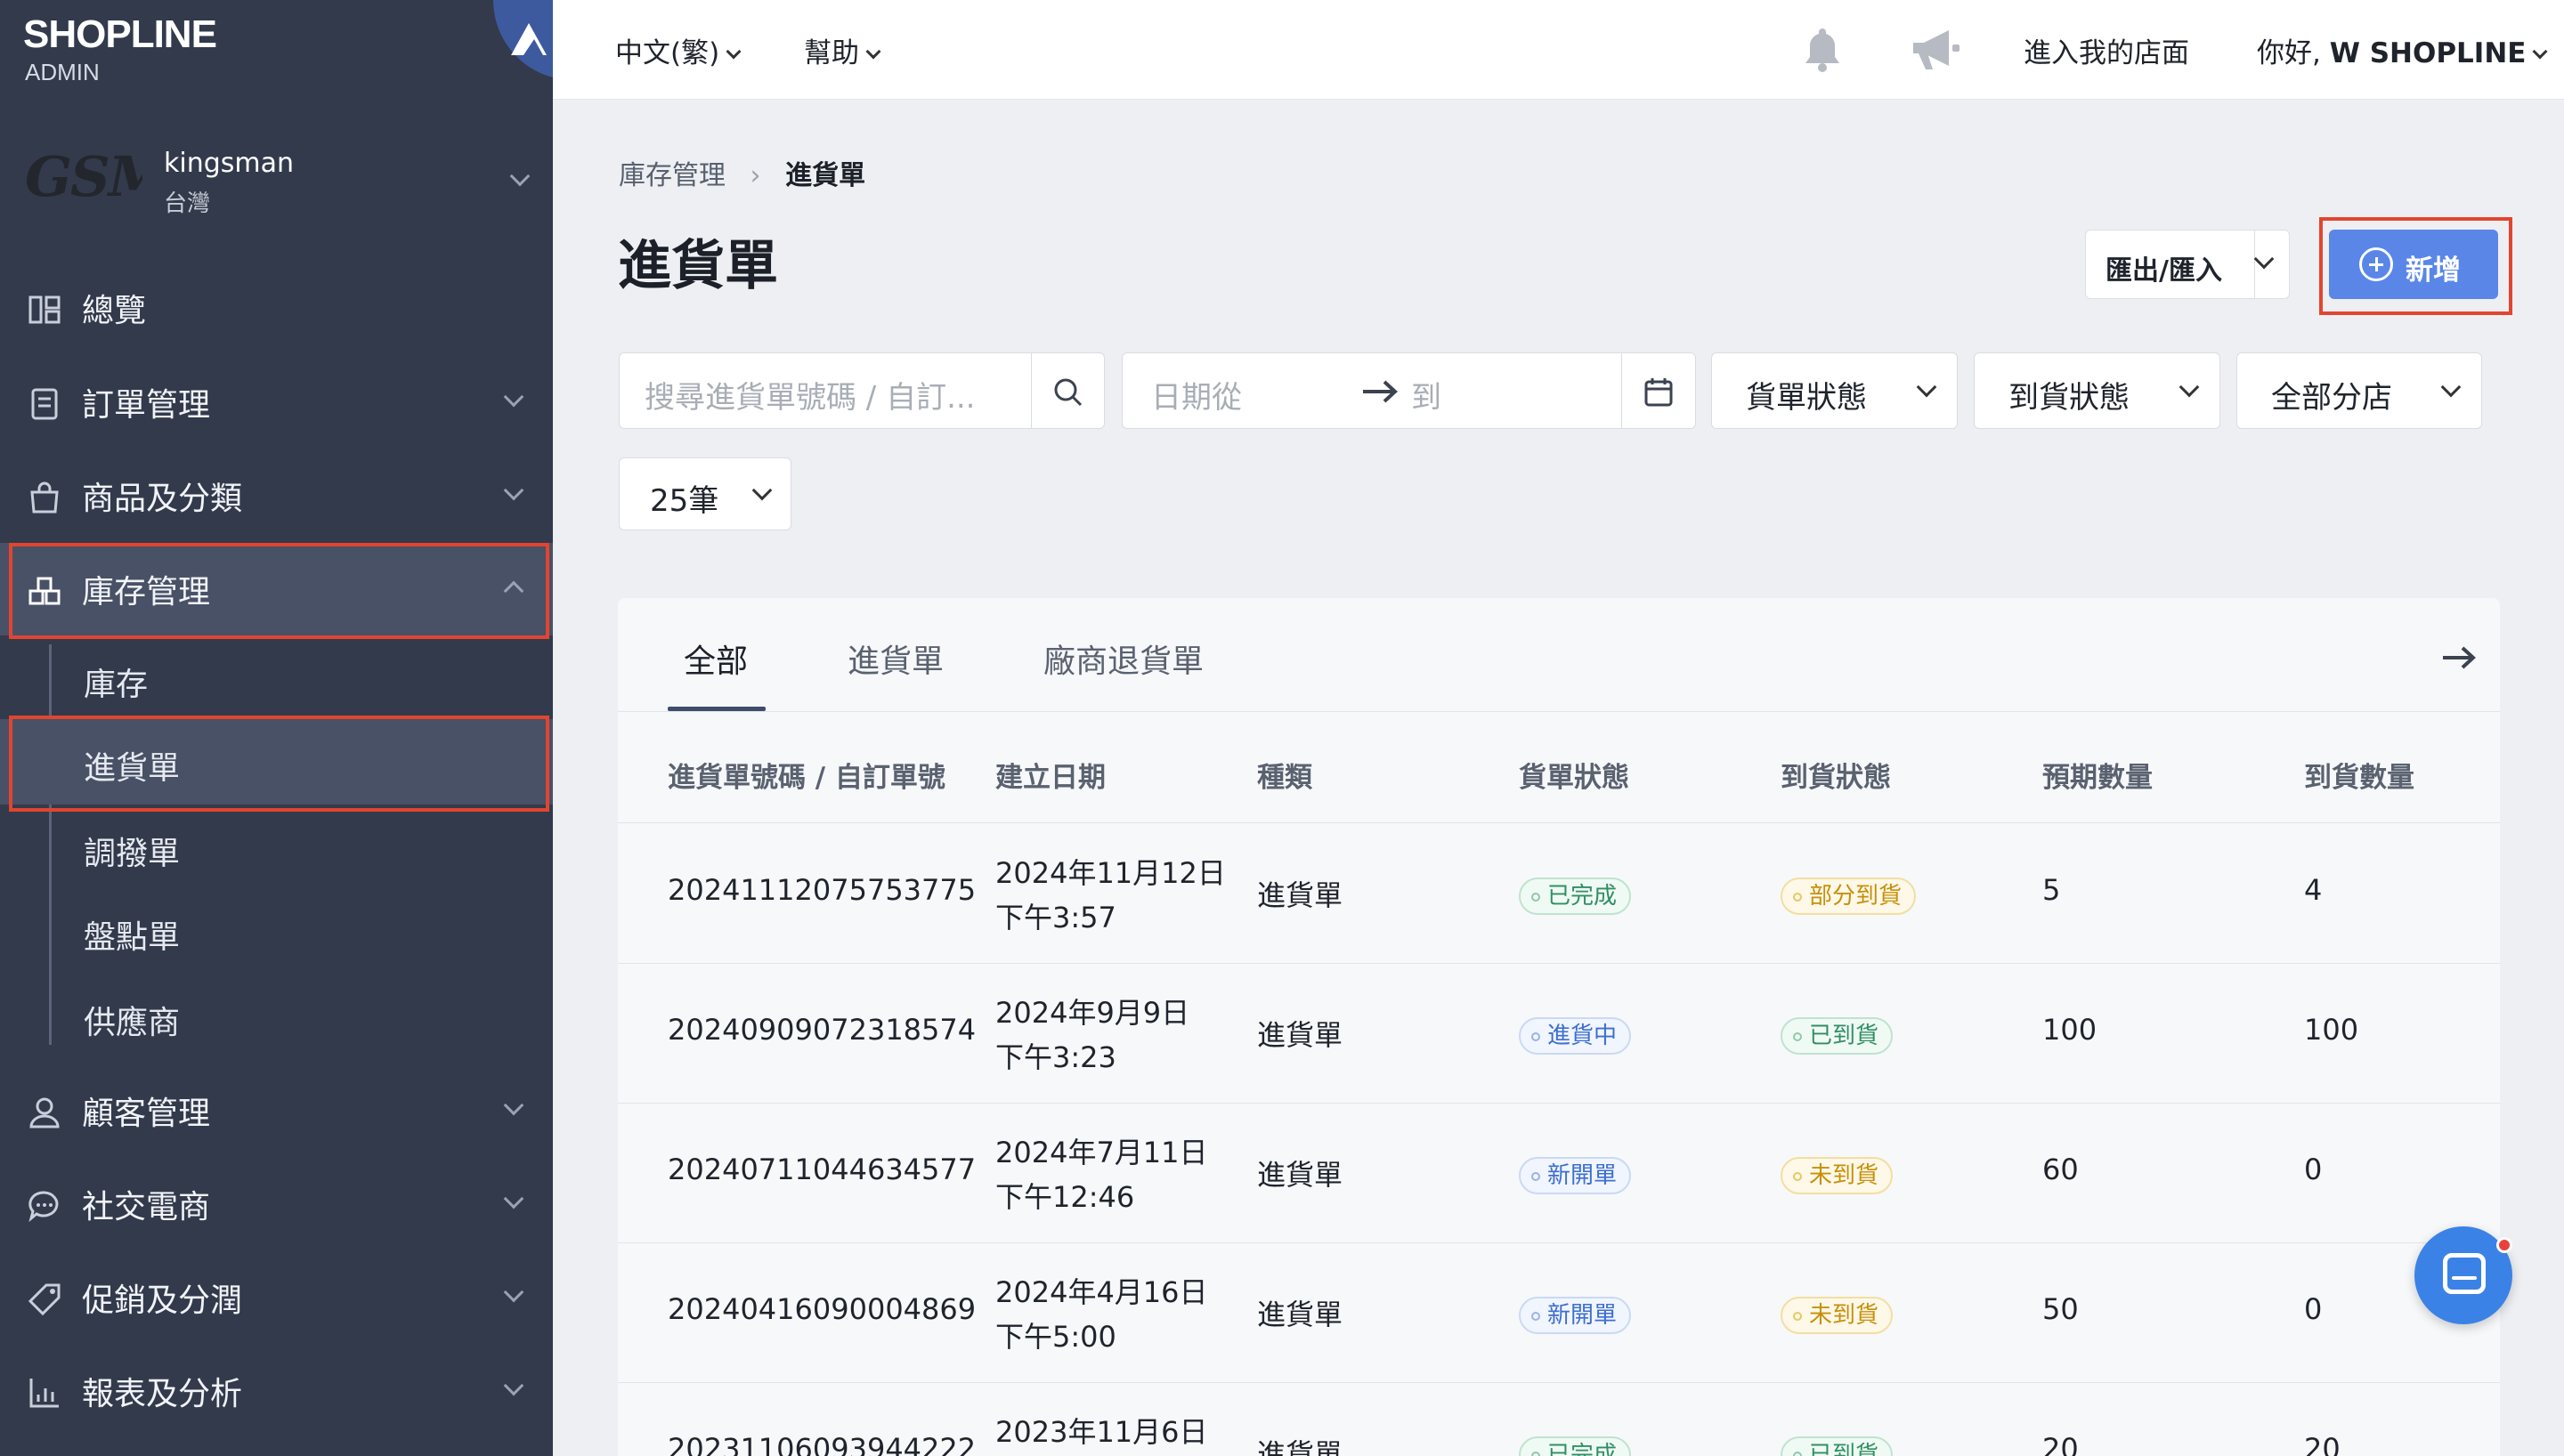 Image resolution: width=2564 pixels, height=1456 pixels. I want to click on arrow-right-icon, so click(2459, 657).